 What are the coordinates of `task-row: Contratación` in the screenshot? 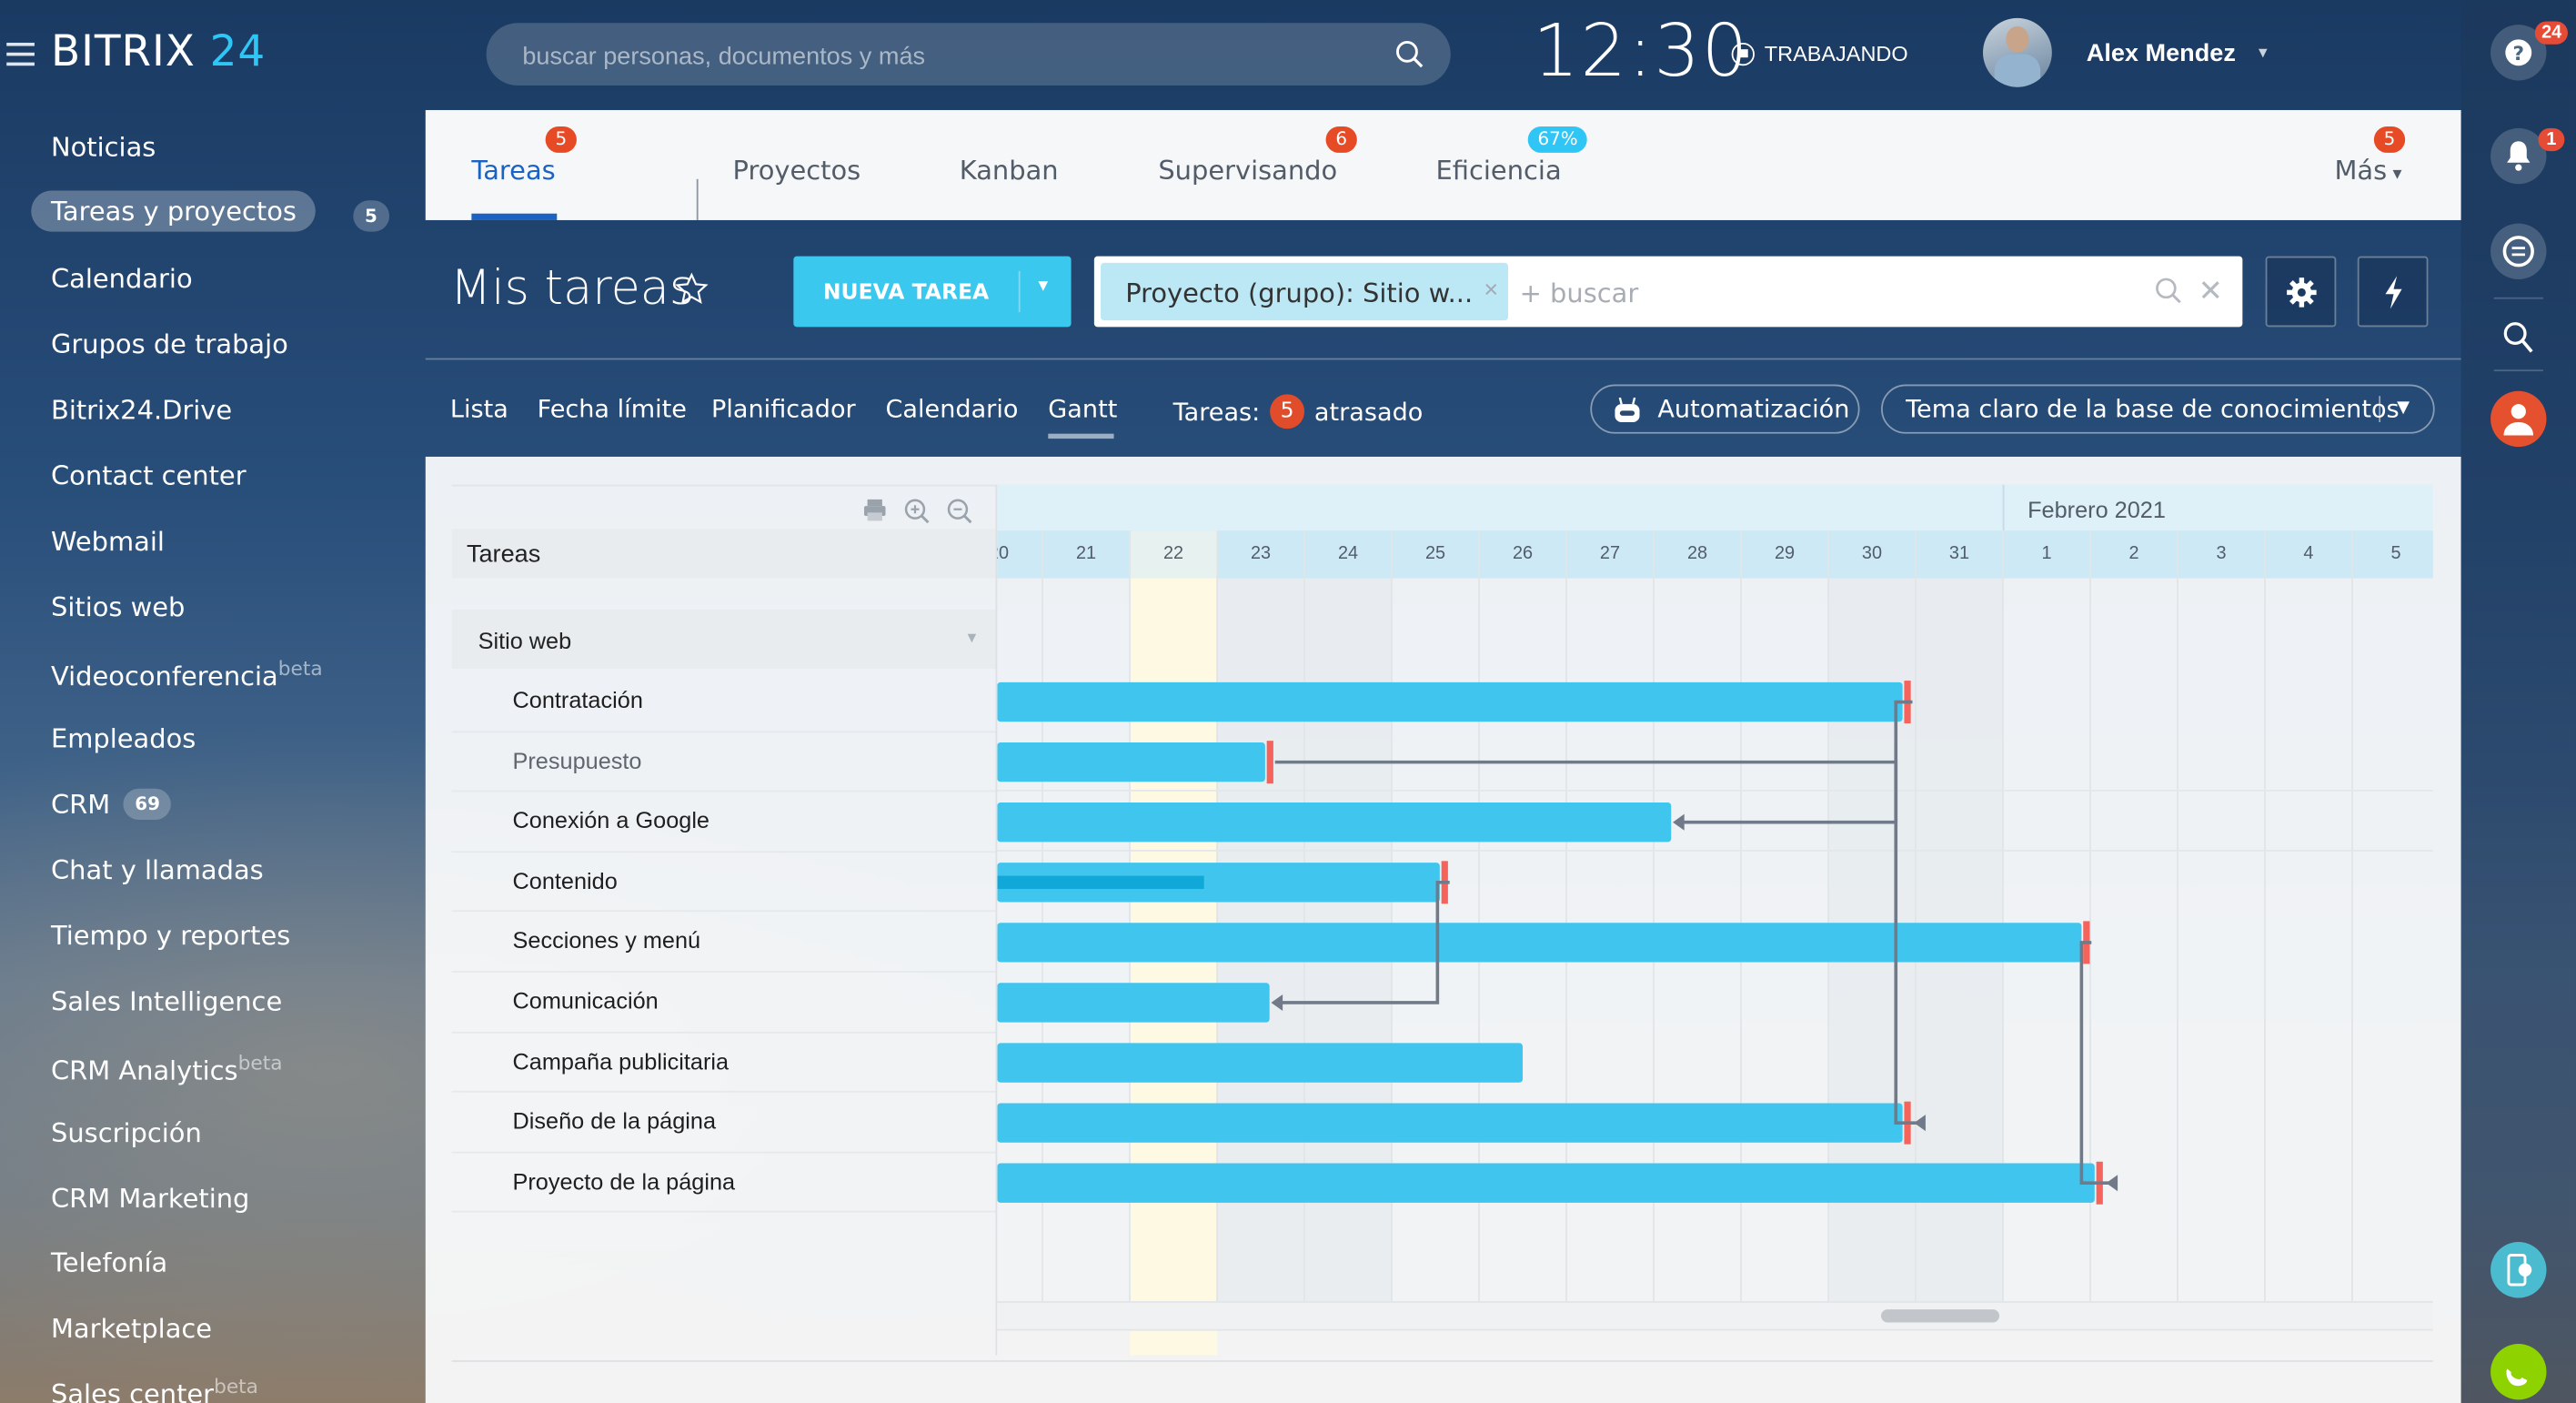 It's located at (723, 701).